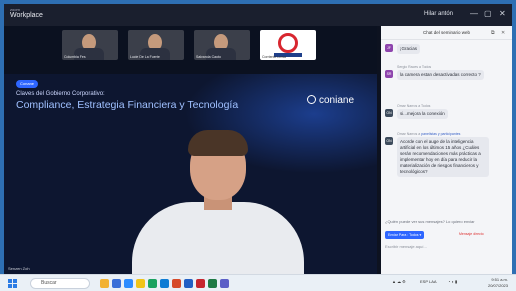 This screenshot has width=516, height=291. Describe the element at coordinates (188, 283) in the screenshot. I see `word-icon` at that location.